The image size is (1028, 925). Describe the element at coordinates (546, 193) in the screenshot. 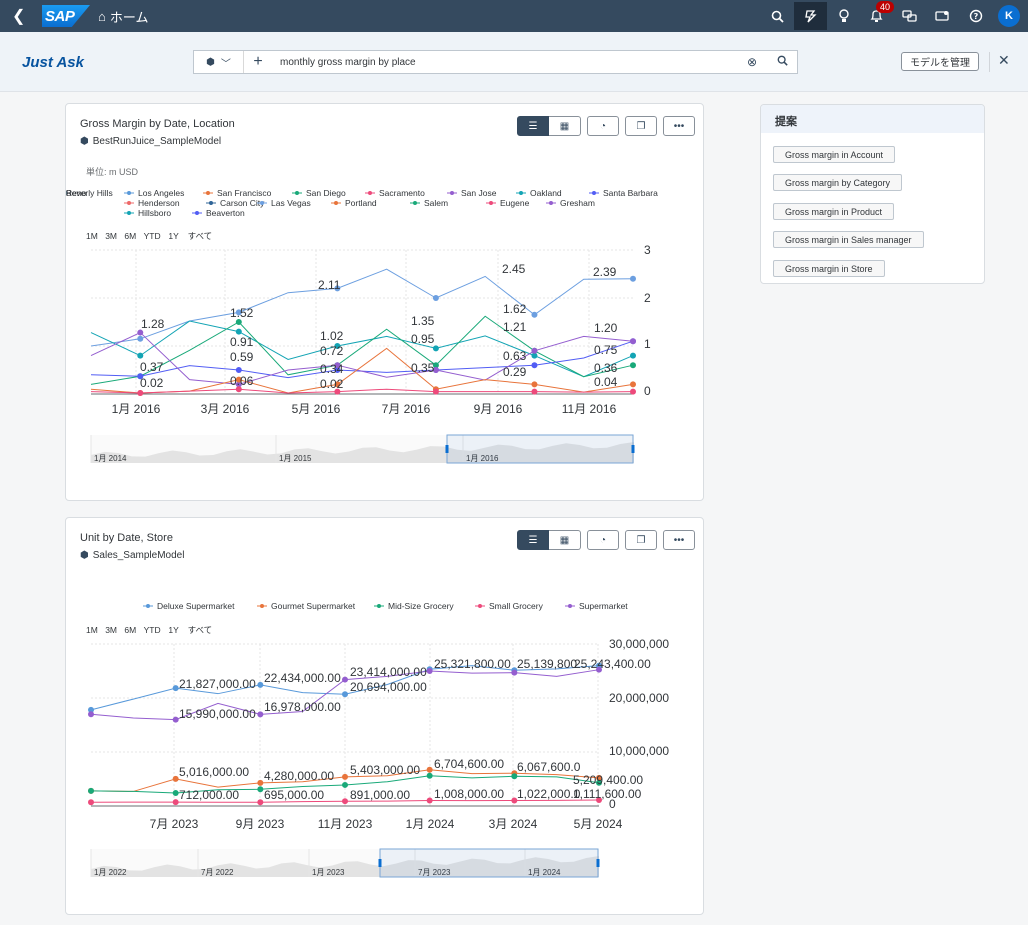

I see `legend-entry: Oakland` at that location.